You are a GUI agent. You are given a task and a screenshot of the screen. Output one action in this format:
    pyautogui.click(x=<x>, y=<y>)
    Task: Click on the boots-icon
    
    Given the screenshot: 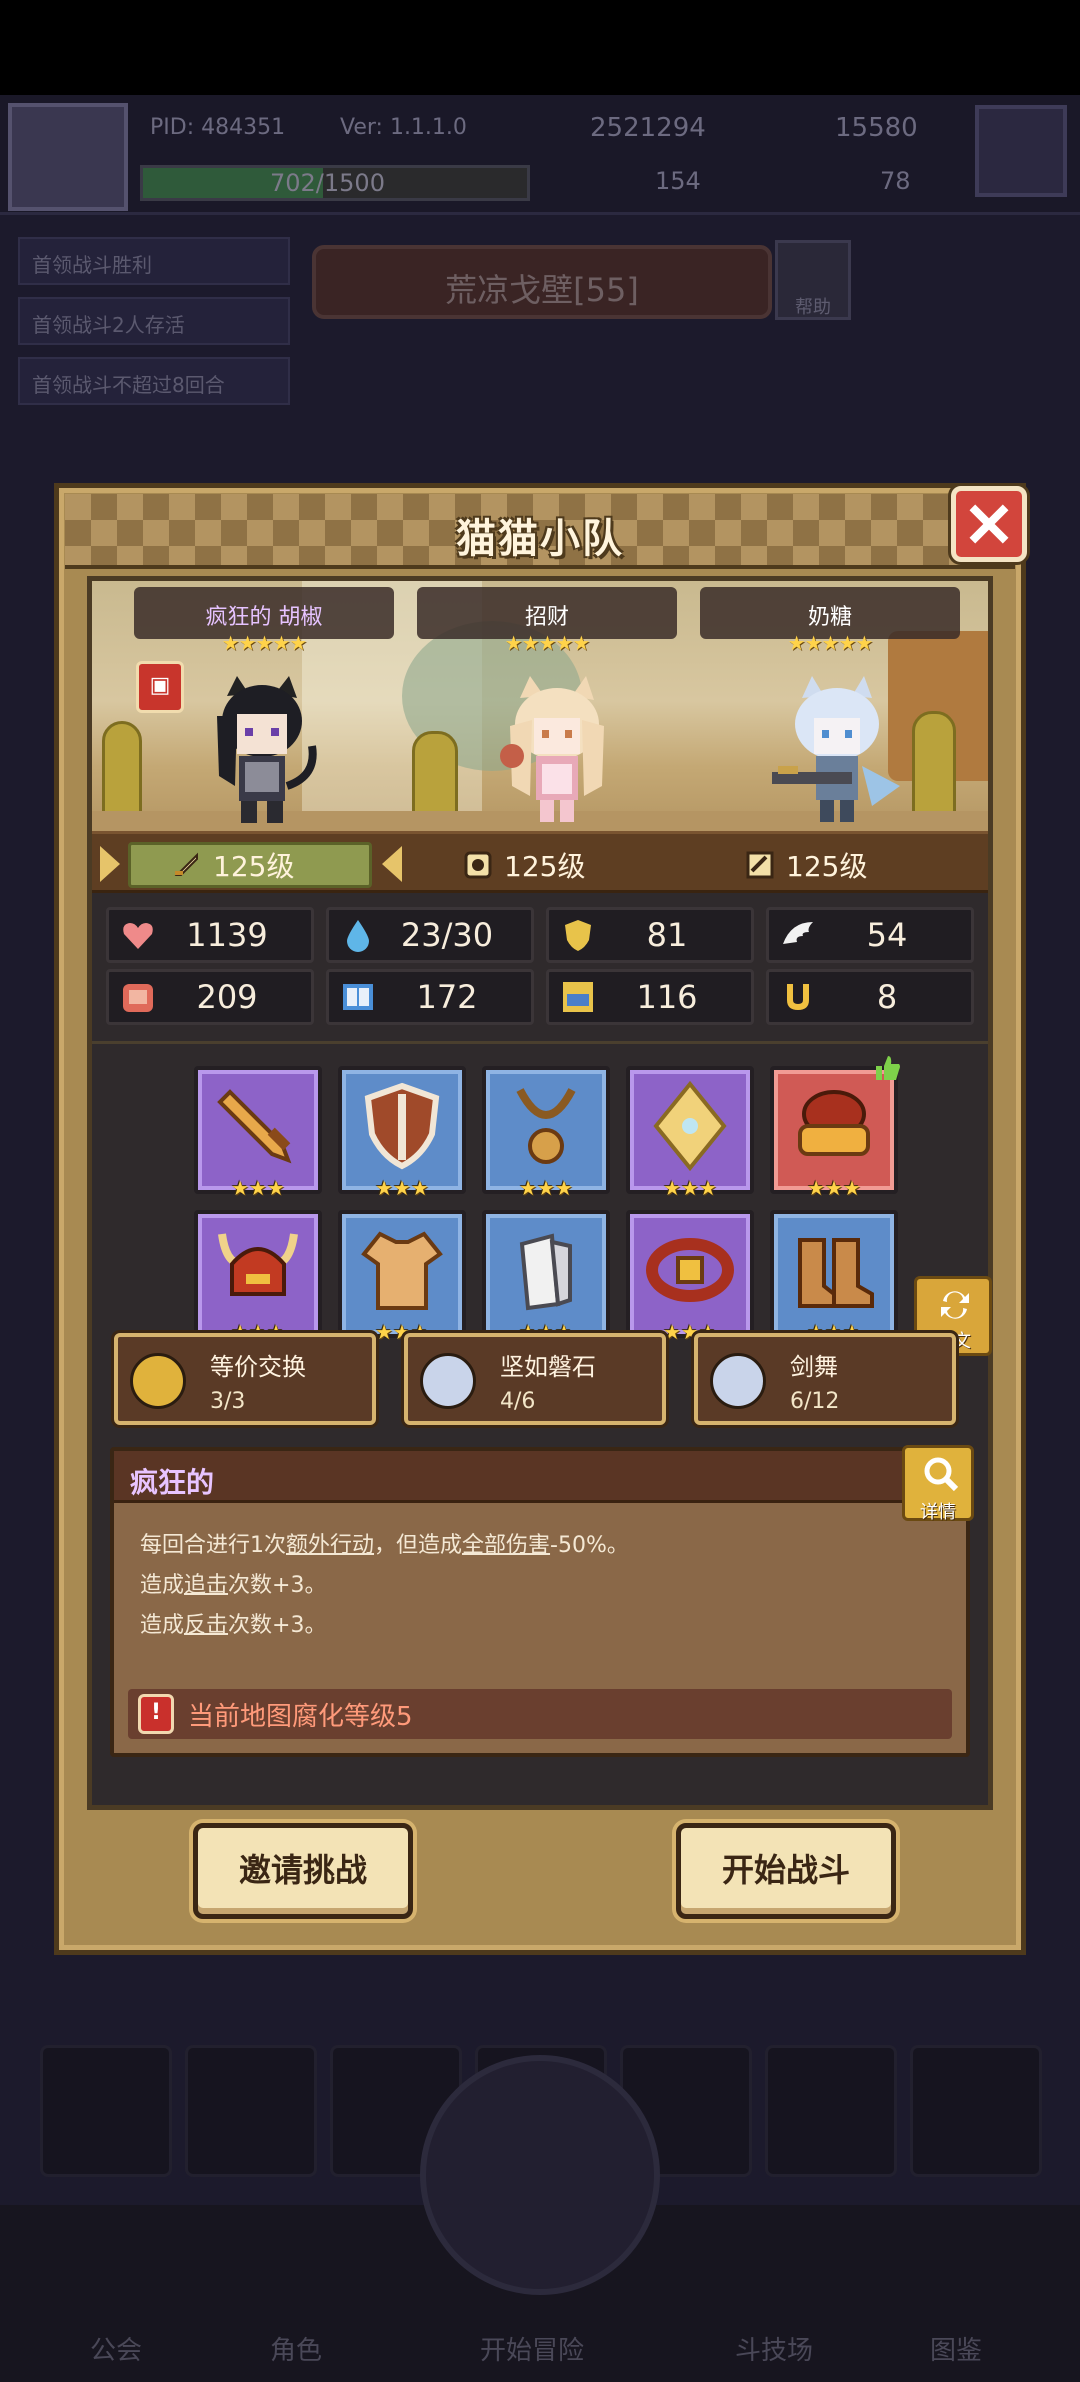 What is the action you would take?
    pyautogui.click(x=836, y=1273)
    